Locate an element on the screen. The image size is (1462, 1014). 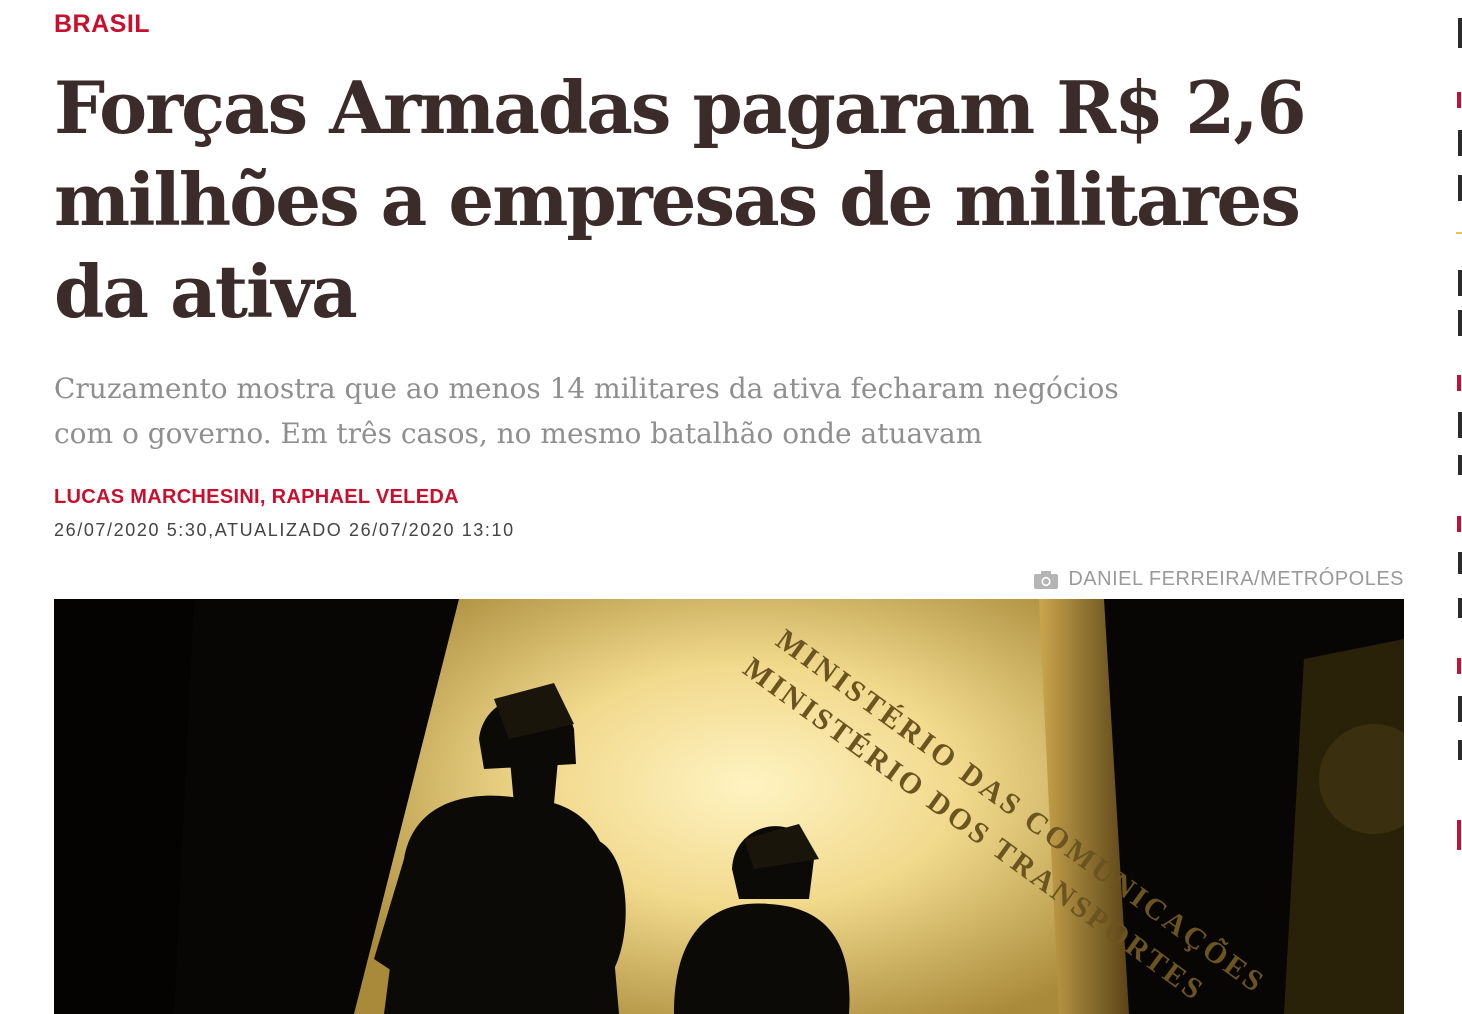
camera-icon is located at coordinates (1046, 579).